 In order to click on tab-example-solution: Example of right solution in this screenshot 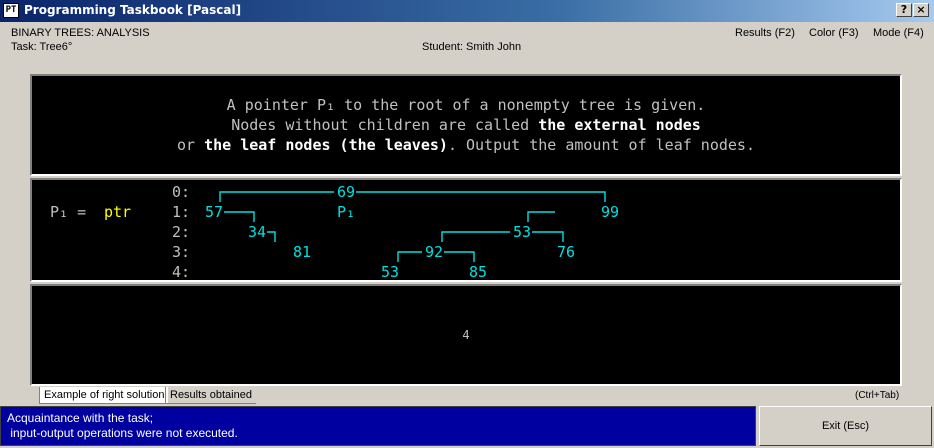, I will do `click(104, 395)`.